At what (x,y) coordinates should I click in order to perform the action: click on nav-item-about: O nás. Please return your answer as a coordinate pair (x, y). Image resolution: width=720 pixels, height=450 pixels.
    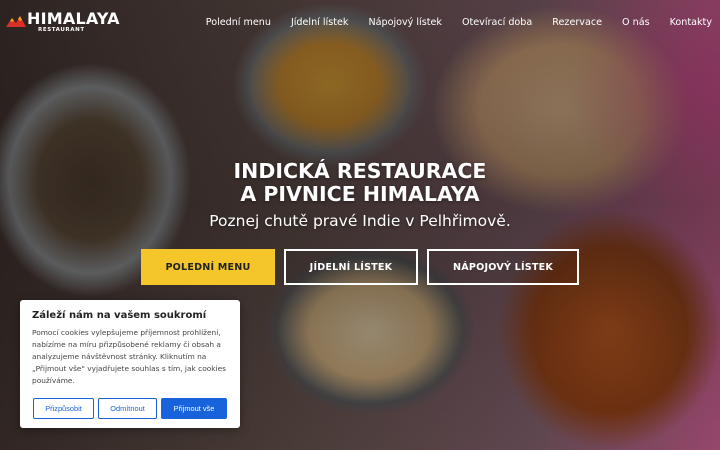
    Looking at the image, I should click on (636, 22).